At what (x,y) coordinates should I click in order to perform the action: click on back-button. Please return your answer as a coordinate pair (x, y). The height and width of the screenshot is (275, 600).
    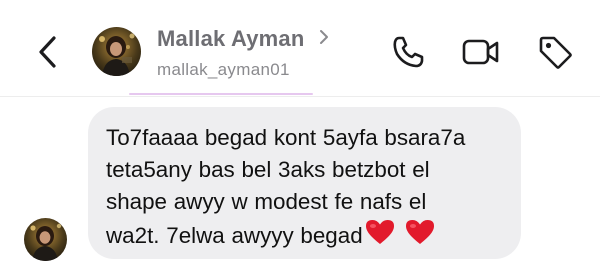
    Looking at the image, I should click on (48, 52).